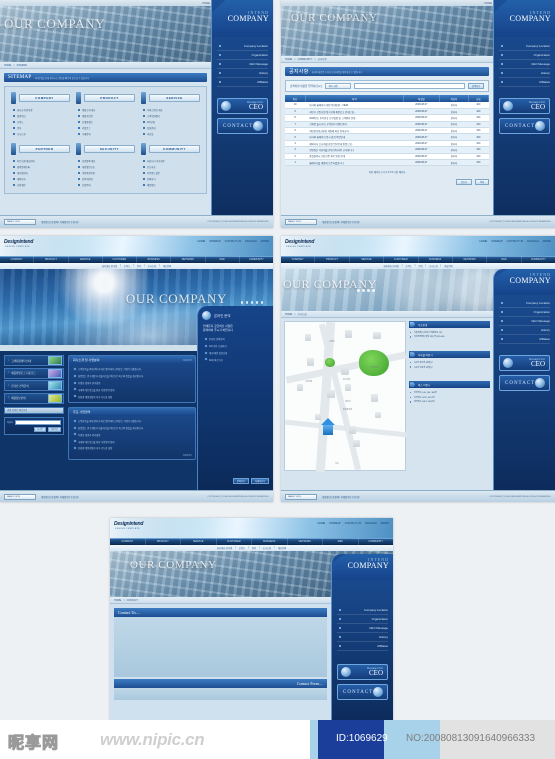 The width and height of the screenshot is (555, 759). I want to click on sitemap-category-button: SECURITY, so click(109, 149).